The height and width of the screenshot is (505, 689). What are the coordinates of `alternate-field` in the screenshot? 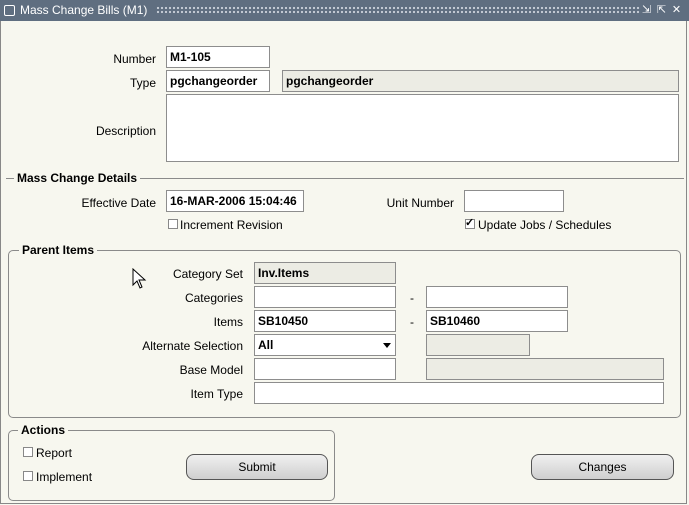 It's located at (478, 345).